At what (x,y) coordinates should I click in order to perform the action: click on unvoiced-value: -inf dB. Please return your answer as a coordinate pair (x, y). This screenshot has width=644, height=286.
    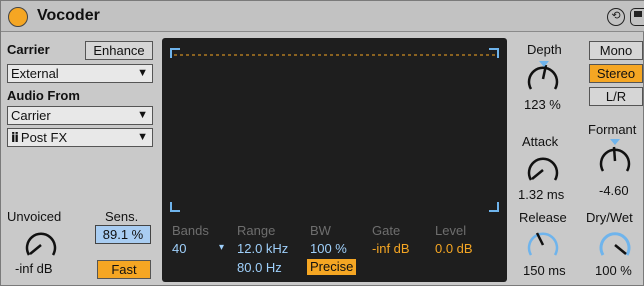
    Looking at the image, I should click on (34, 268).